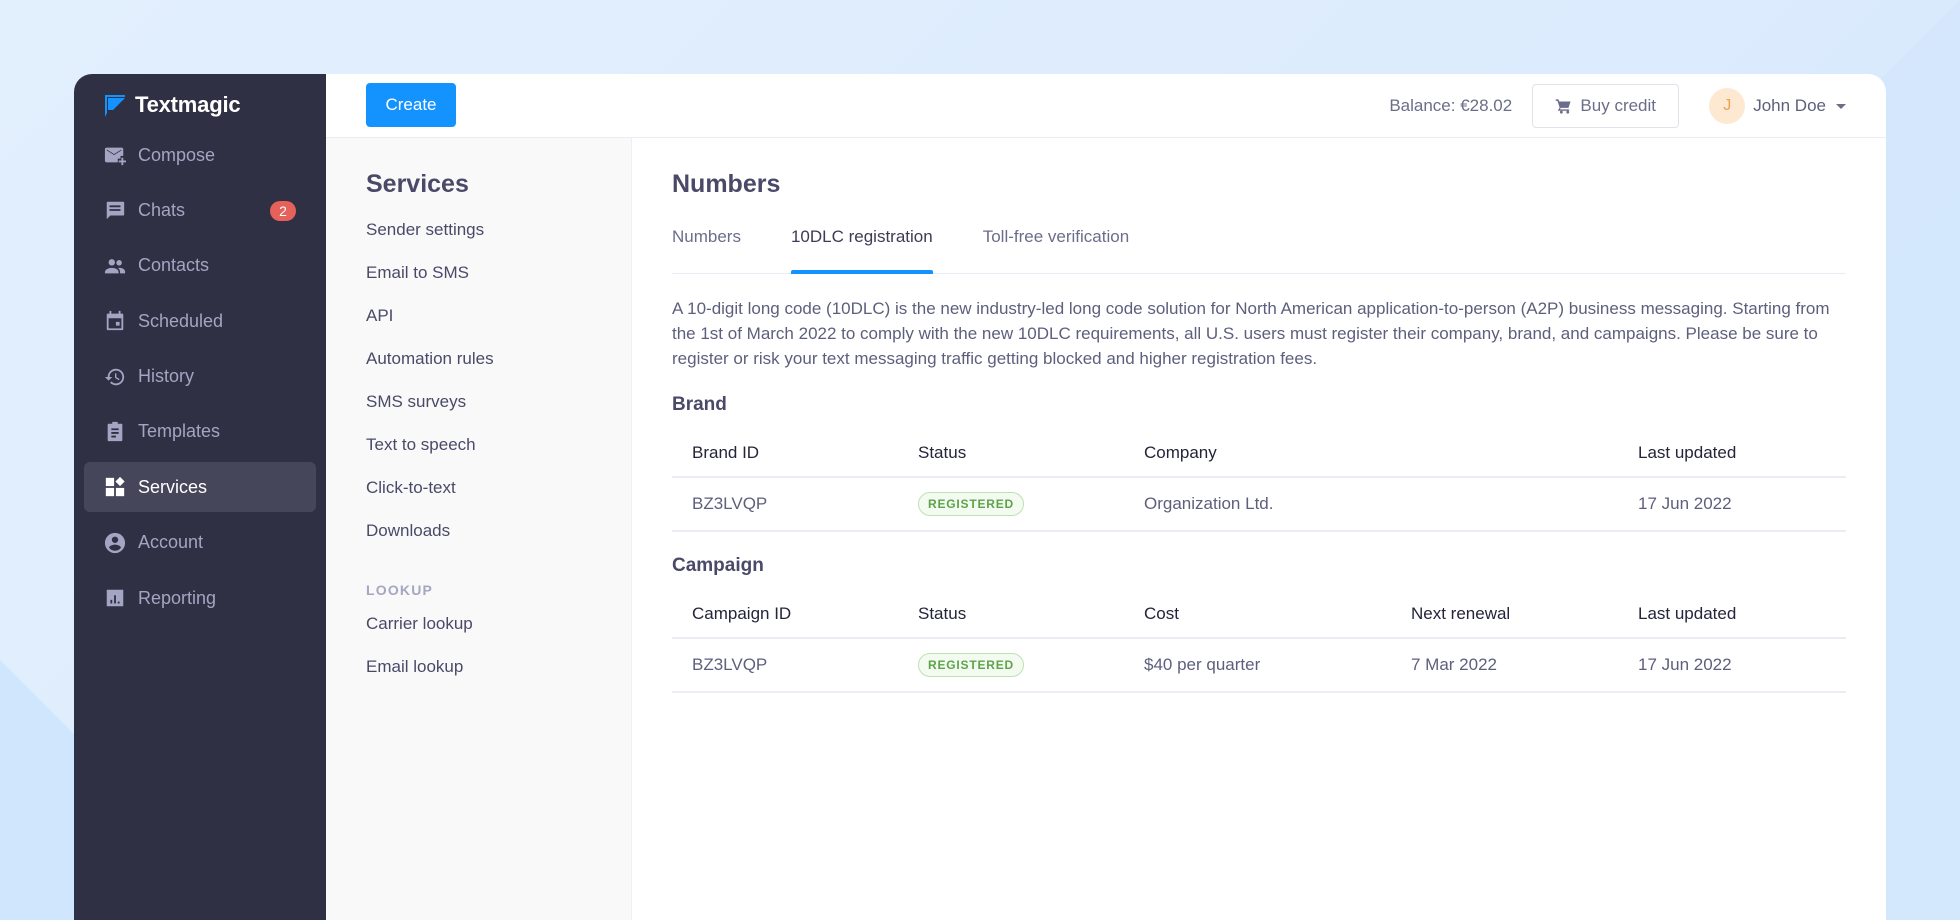 The width and height of the screenshot is (1960, 920). I want to click on company: Organization Ltd., so click(1371, 505).